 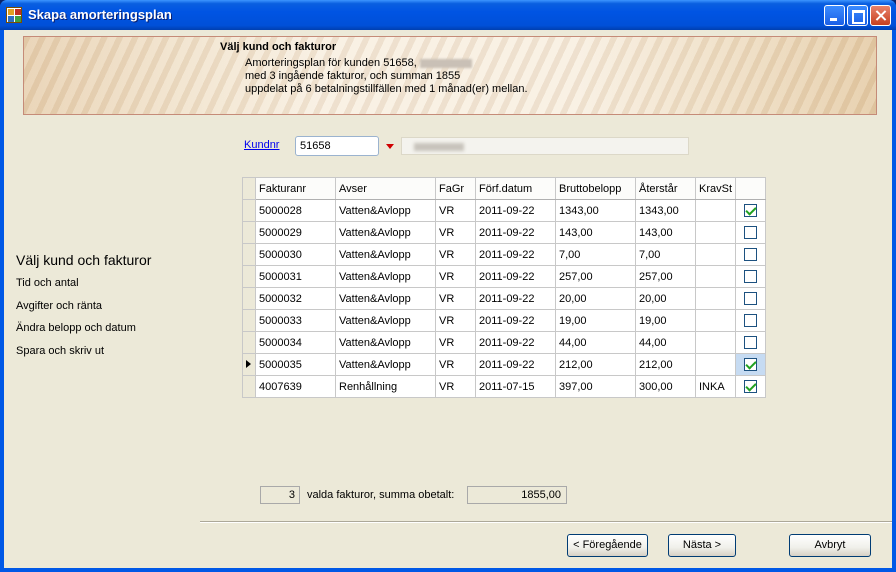 I want to click on chevron-down-icon, so click(x=390, y=146).